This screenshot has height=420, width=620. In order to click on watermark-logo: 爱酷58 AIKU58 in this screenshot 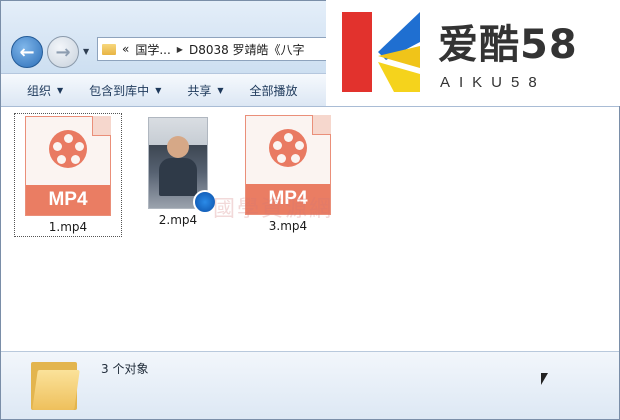, I will do `click(473, 53)`.